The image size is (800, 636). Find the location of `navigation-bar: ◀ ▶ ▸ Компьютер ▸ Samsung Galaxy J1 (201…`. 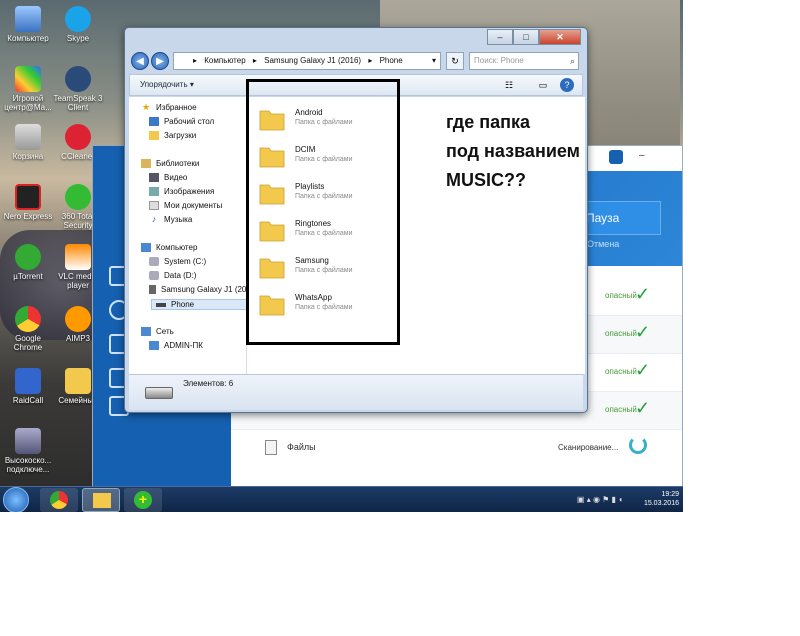

navigation-bar: ◀ ▶ ▸ Компьютер ▸ Samsung Galaxy J1 (201… is located at coordinates (356, 61).